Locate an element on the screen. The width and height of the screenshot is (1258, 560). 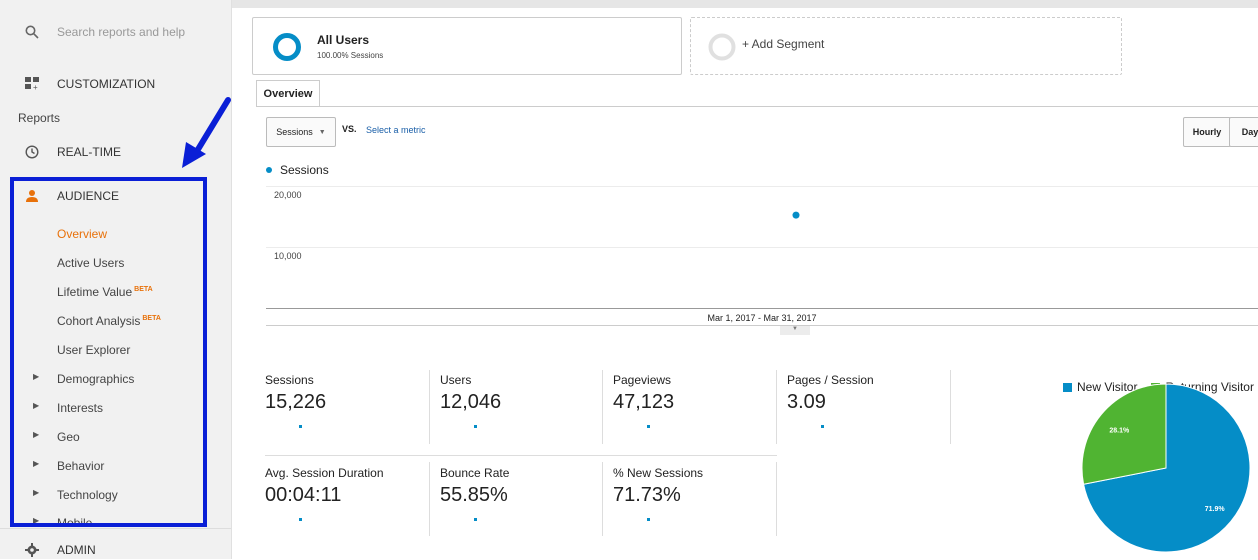
metric-name: Users is located at coordinates (456, 380).